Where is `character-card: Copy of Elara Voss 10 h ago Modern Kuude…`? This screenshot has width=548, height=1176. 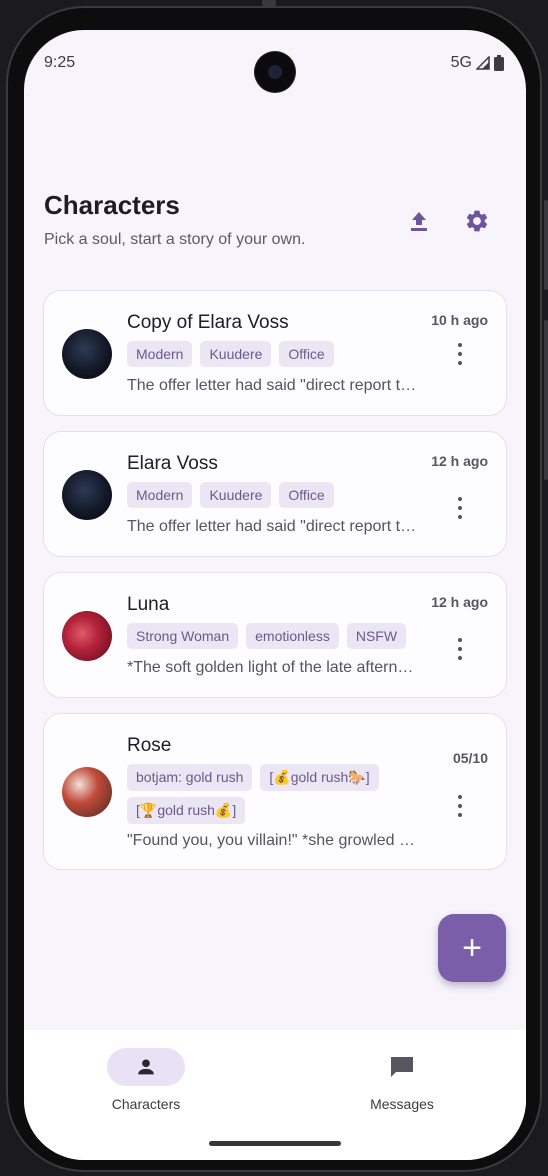 character-card: Copy of Elara Voss 10 h ago Modern Kuude… is located at coordinates (275, 353).